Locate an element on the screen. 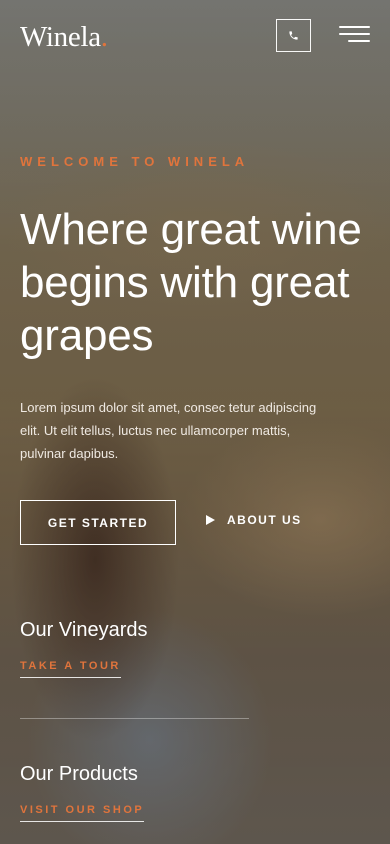  about-us-link: ABOUT US is located at coordinates (254, 520).